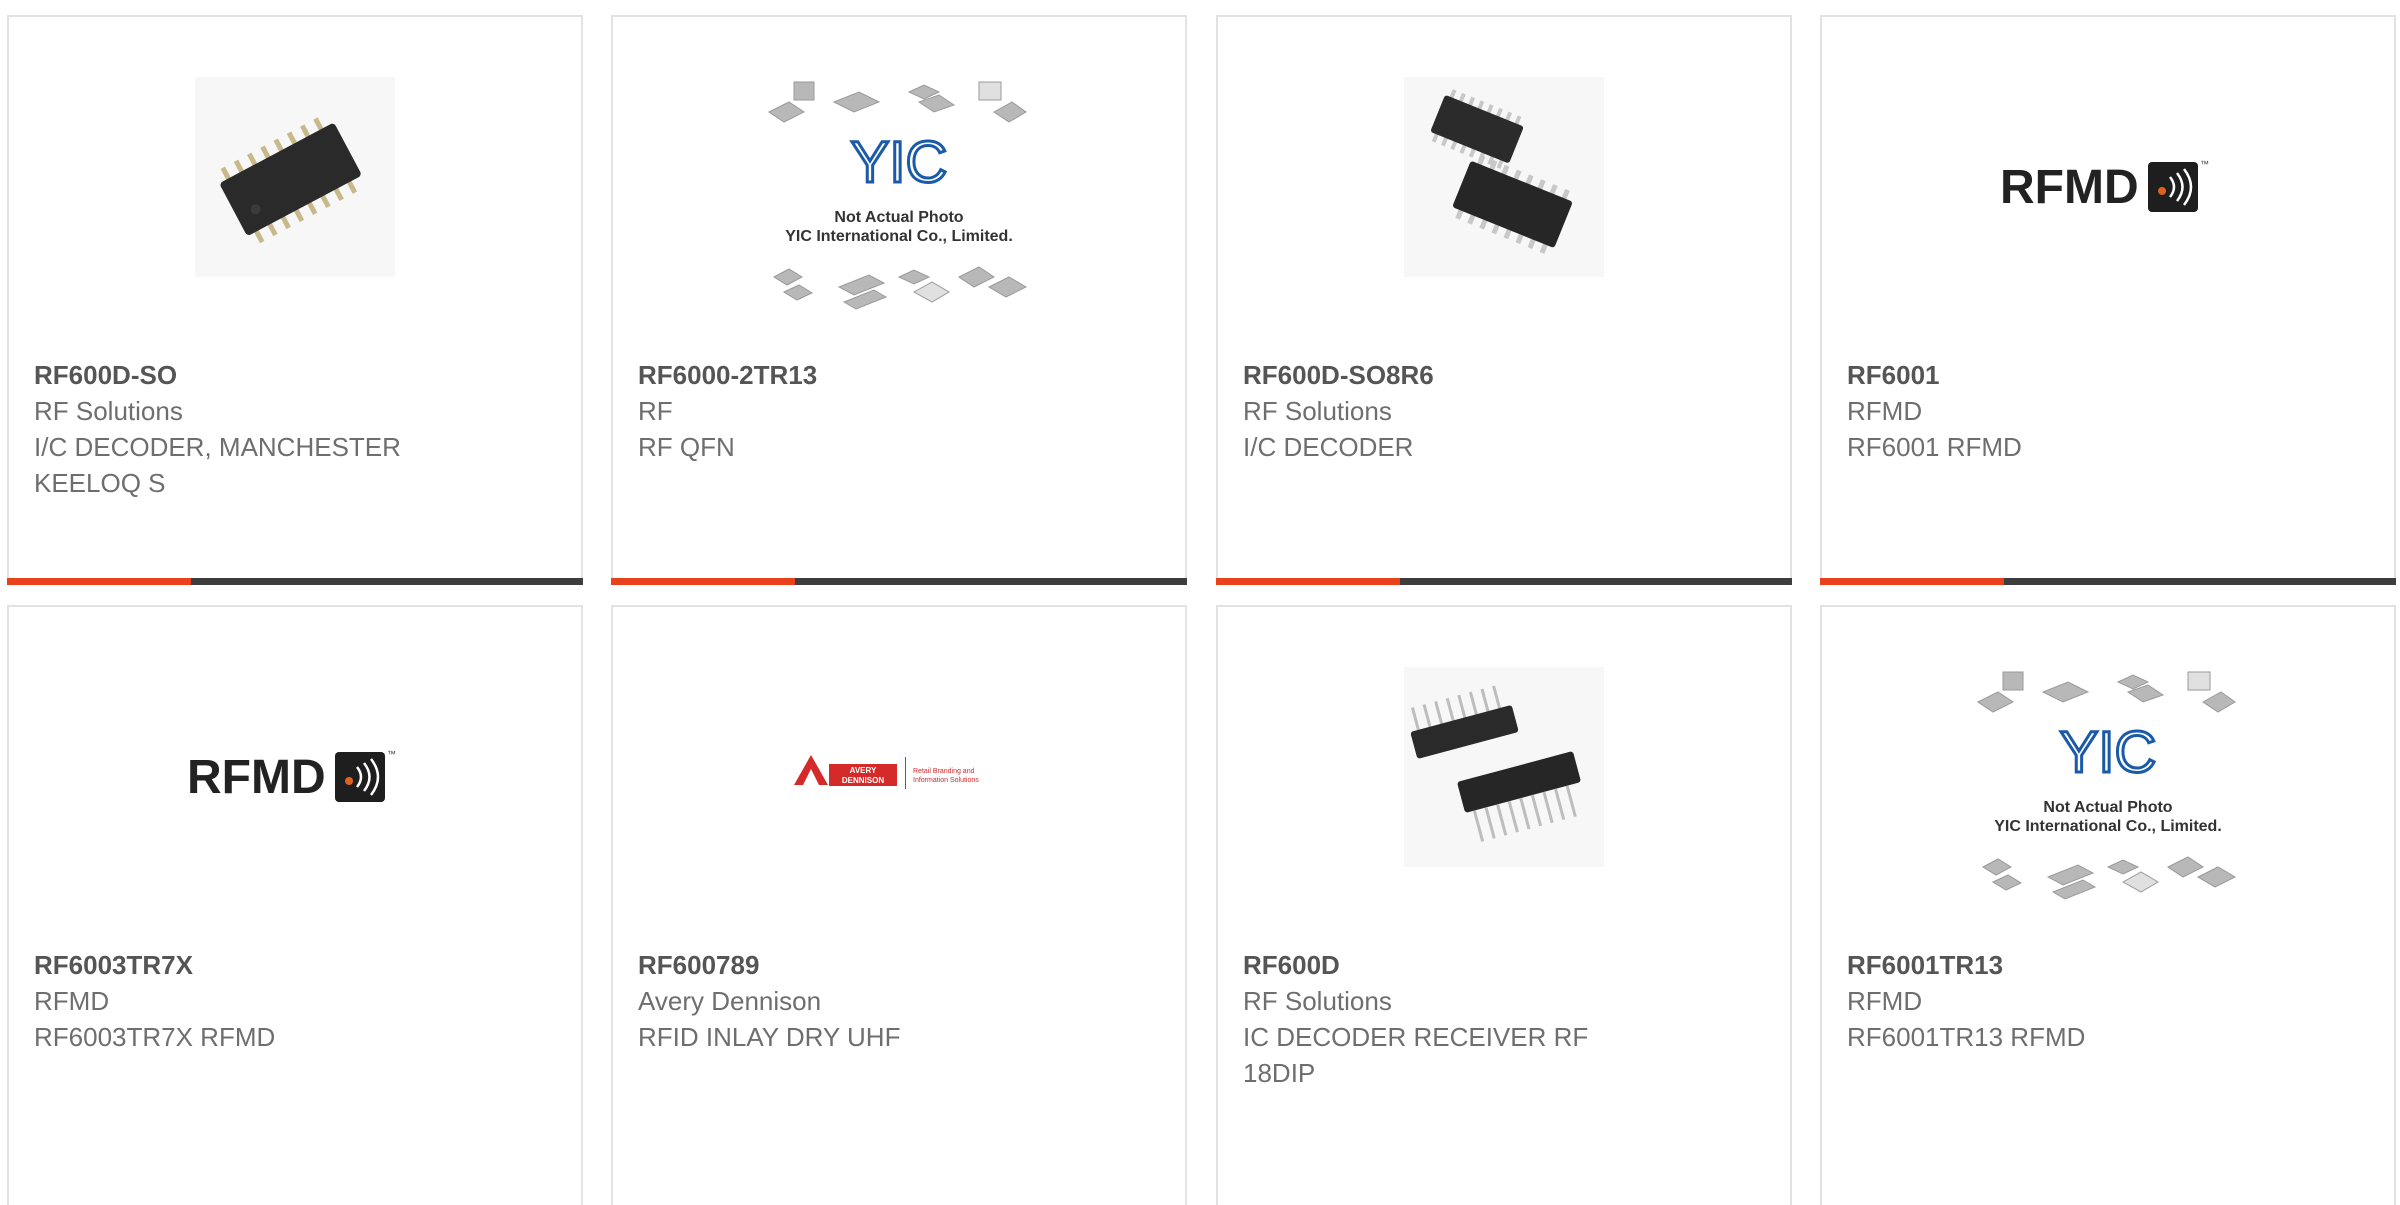  What do you see at coordinates (155, 1037) in the screenshot?
I see `description: RF6003TR7X RFMD` at bounding box center [155, 1037].